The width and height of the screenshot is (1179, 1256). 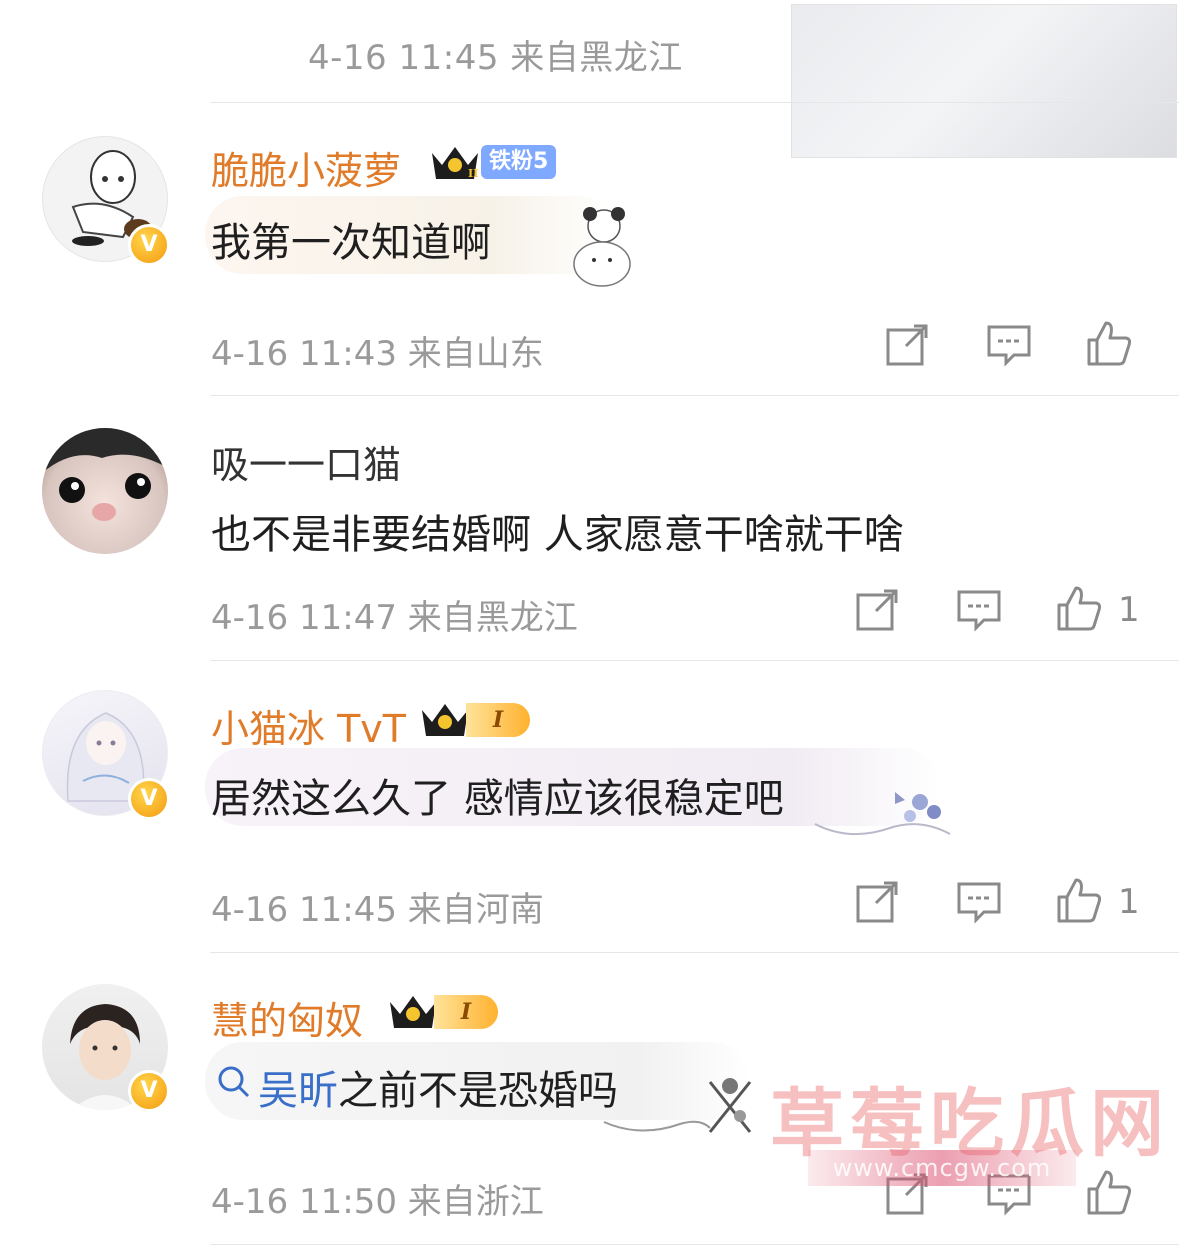 I want to click on username: 小猫冰 TvT, so click(x=308, y=725).